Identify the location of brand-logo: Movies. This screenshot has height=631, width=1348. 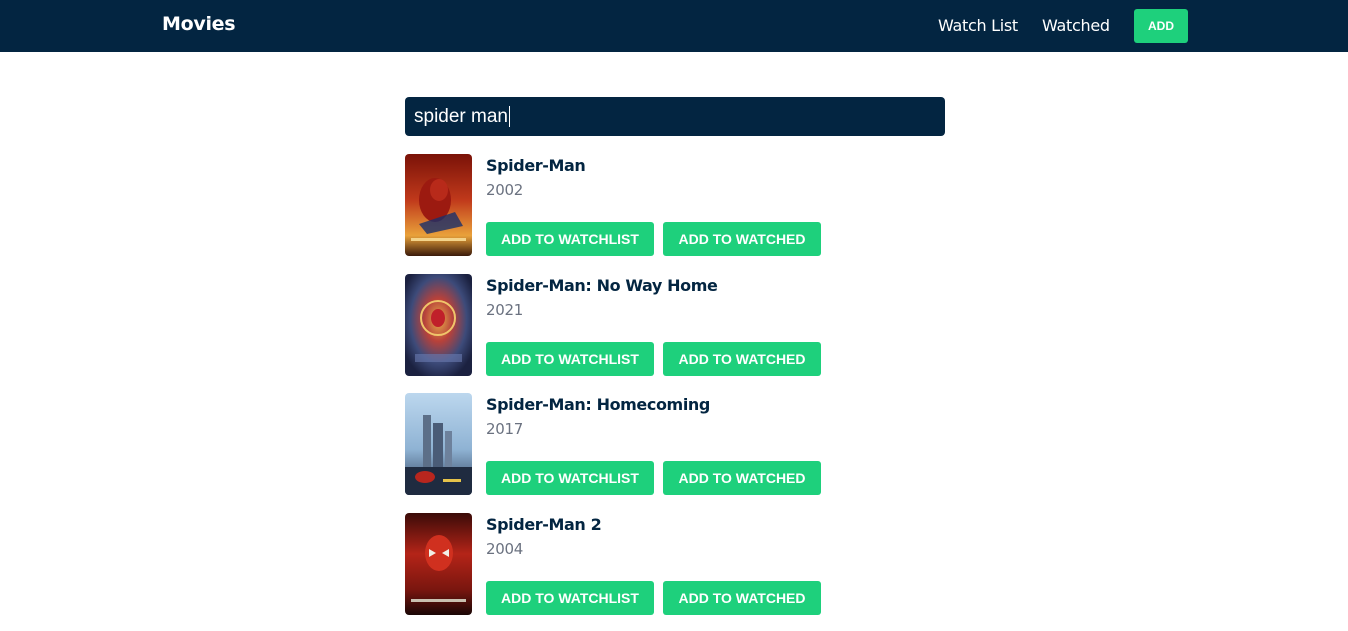
(199, 24).